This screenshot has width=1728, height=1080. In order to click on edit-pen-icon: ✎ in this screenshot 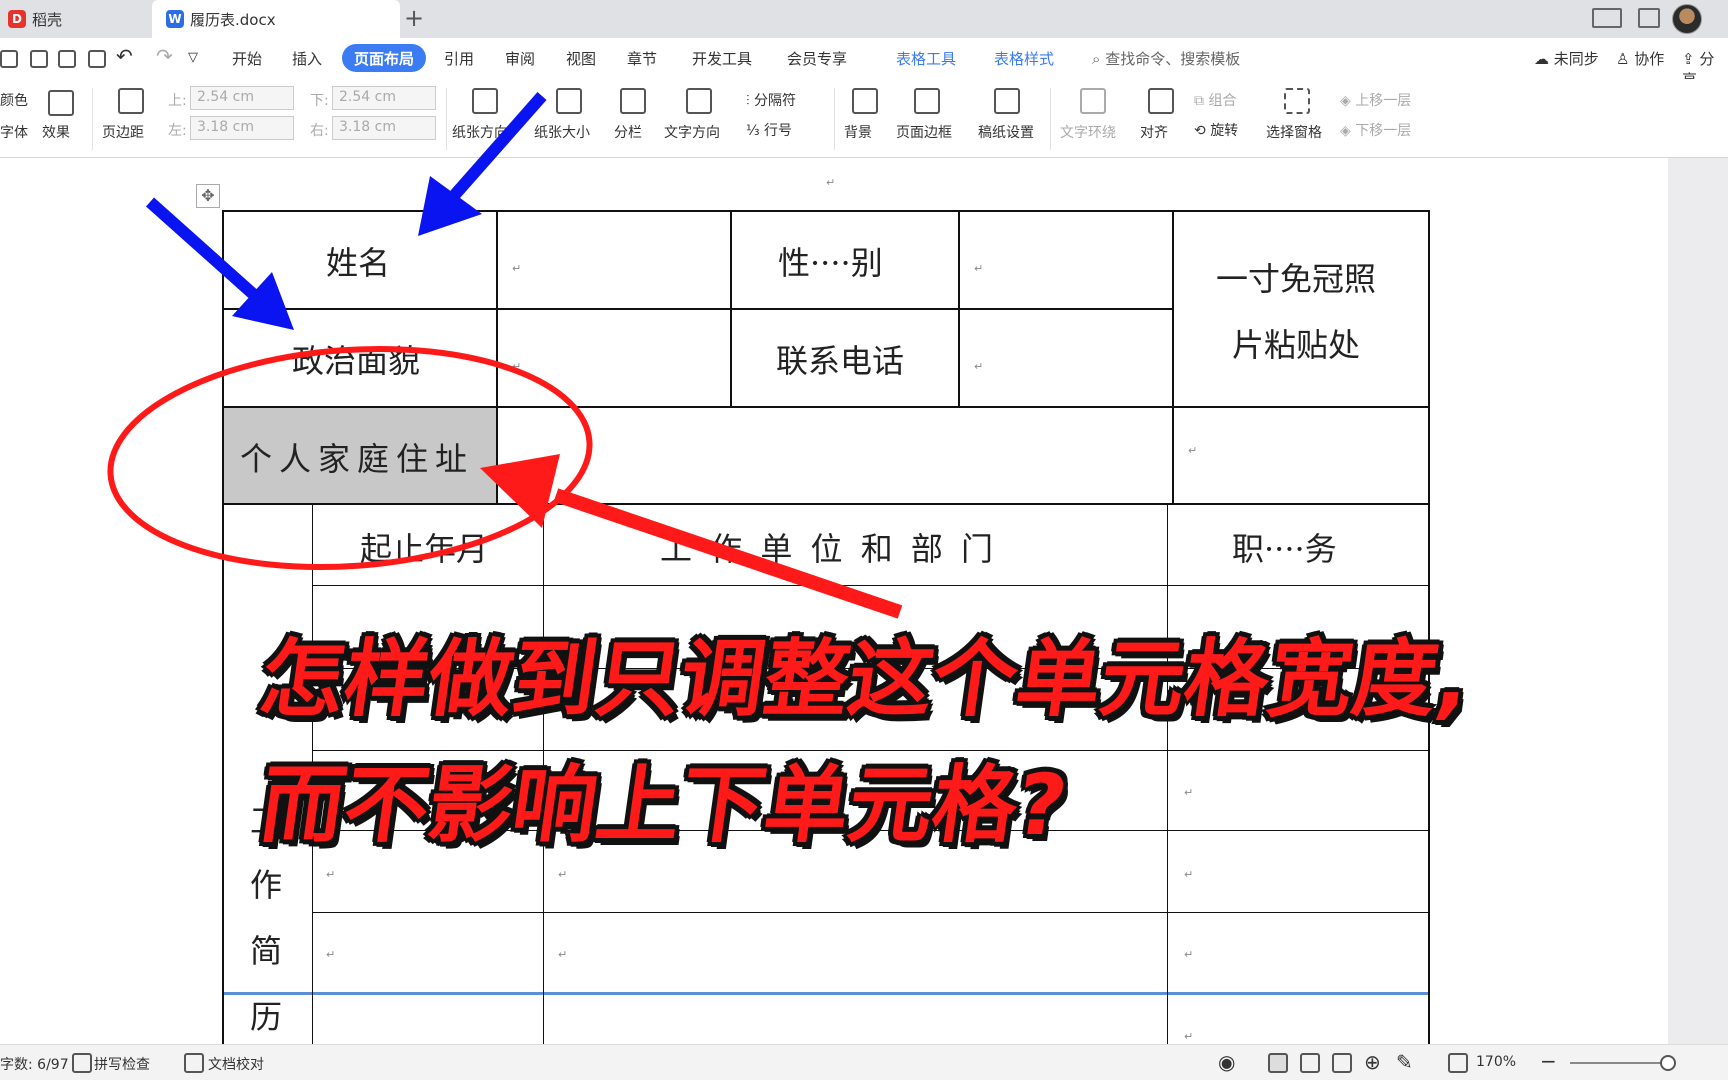, I will do `click(1404, 1062)`.